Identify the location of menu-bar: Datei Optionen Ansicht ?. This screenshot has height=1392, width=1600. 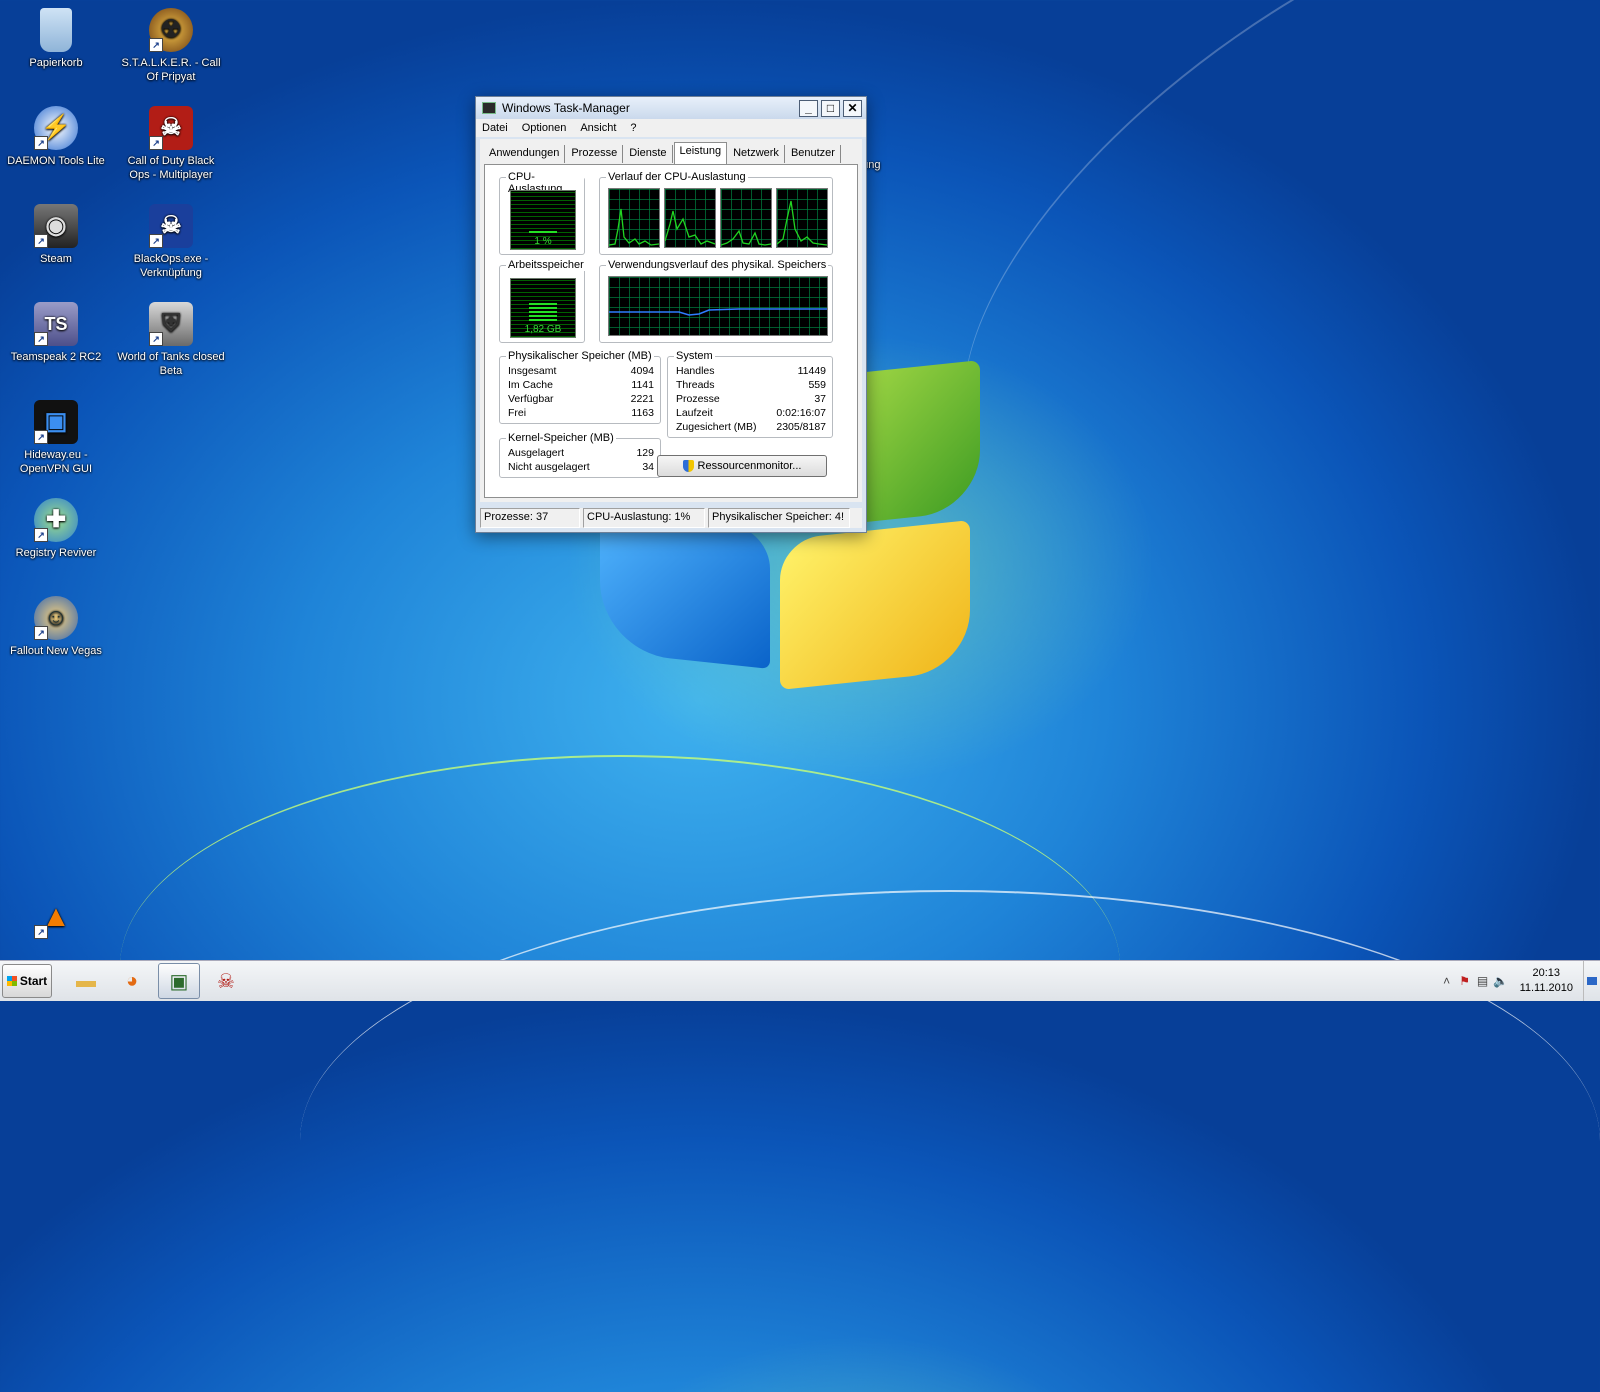
(671, 128).